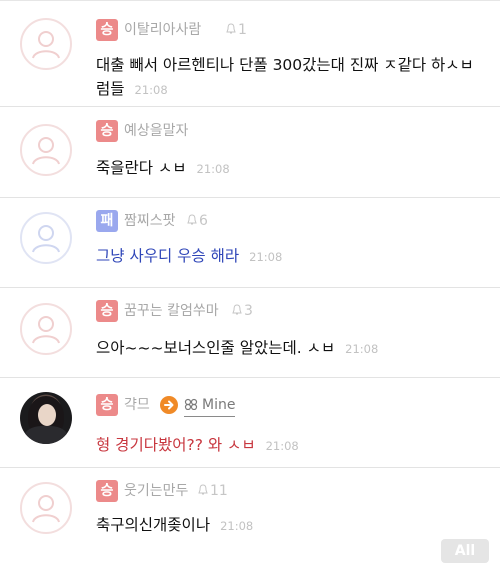 The image size is (500, 563). I want to click on nickname: 갹므, so click(137, 405).